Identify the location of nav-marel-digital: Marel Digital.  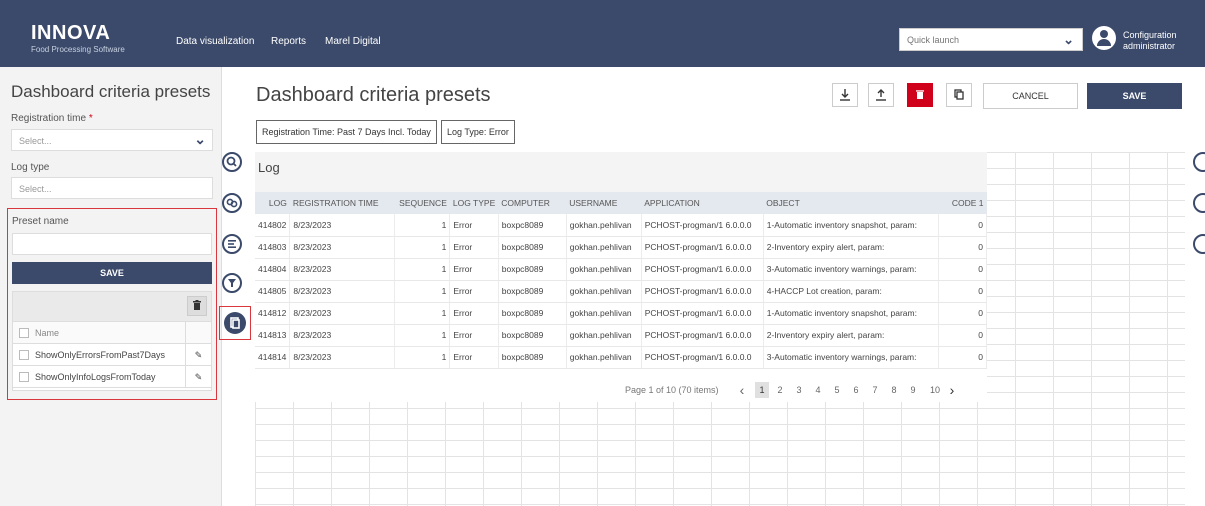
(353, 41).